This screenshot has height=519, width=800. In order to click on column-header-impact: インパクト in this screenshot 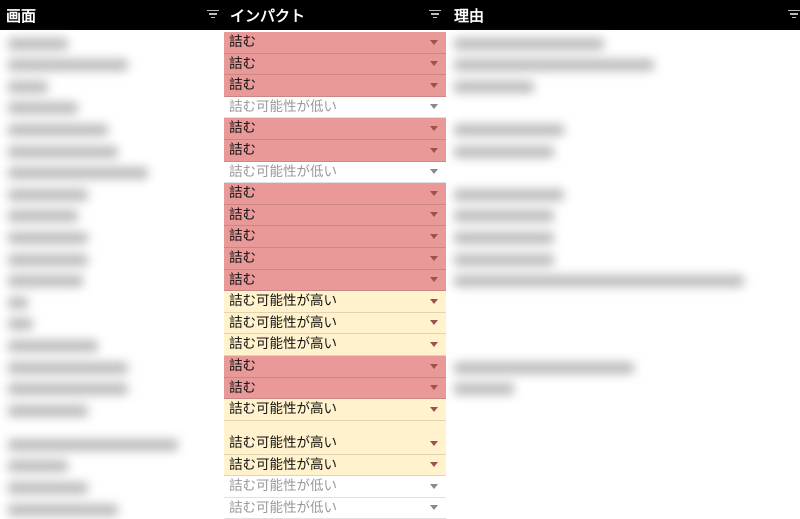, I will do `click(264, 15)`.